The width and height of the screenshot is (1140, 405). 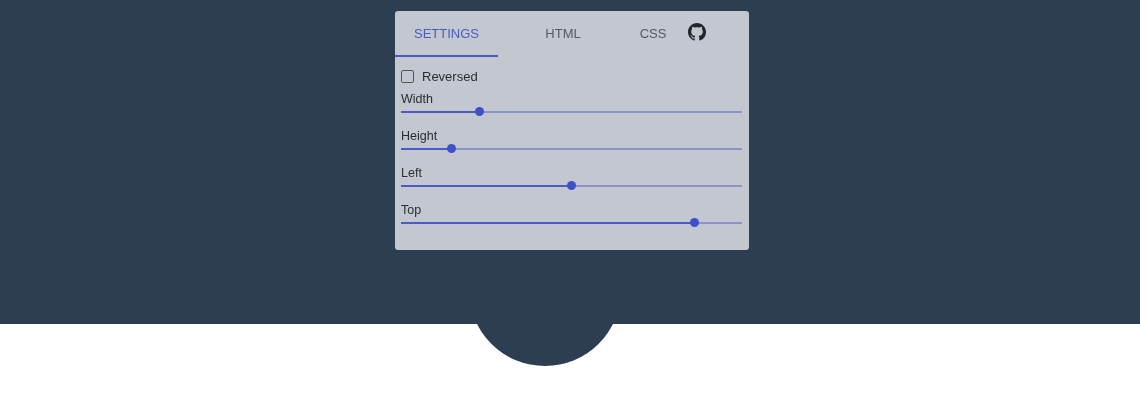 What do you see at coordinates (412, 174) in the screenshot?
I see `slider-label: Left` at bounding box center [412, 174].